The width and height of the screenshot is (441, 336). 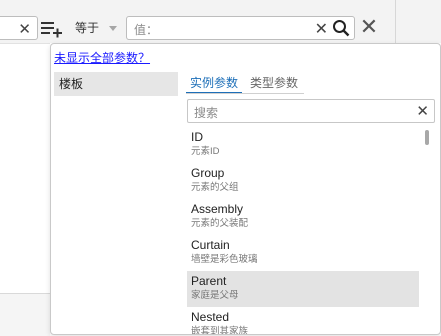 I want to click on param-tabs: 实例参数 类型参数, so click(x=246, y=83).